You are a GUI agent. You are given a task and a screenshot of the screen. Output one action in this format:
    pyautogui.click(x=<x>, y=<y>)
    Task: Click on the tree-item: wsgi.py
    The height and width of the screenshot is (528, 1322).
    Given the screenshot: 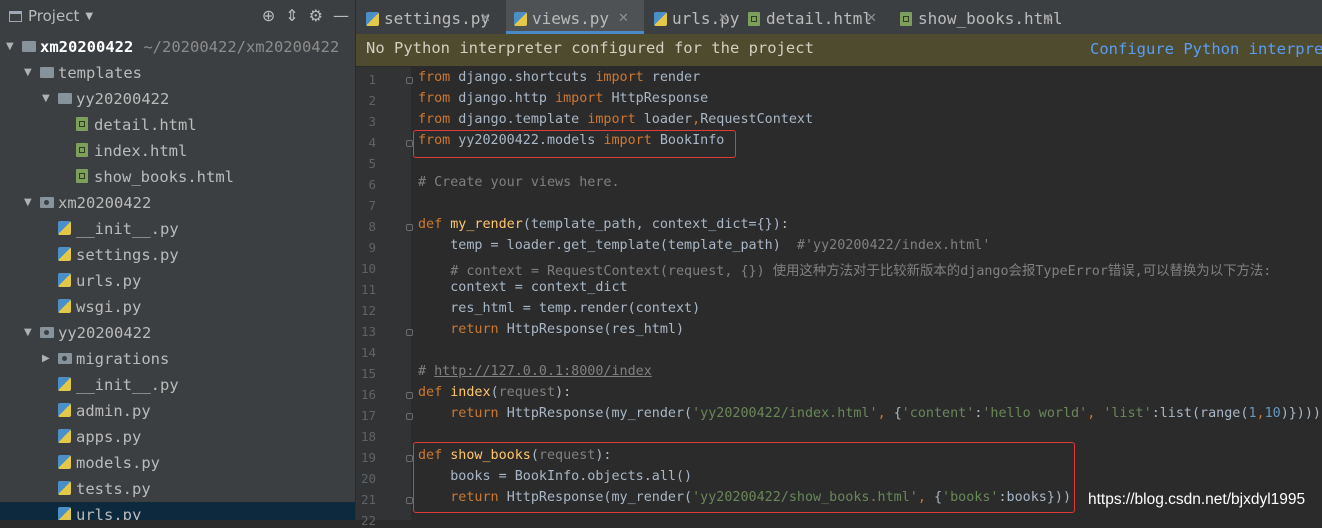 What is the action you would take?
    pyautogui.click(x=177, y=307)
    